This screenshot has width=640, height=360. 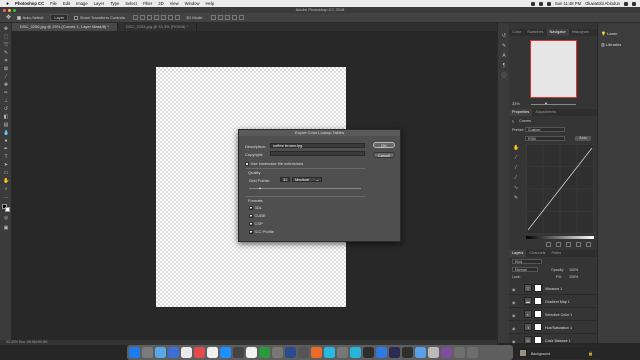 I want to click on menu-filter: Filter, so click(x=147, y=3).